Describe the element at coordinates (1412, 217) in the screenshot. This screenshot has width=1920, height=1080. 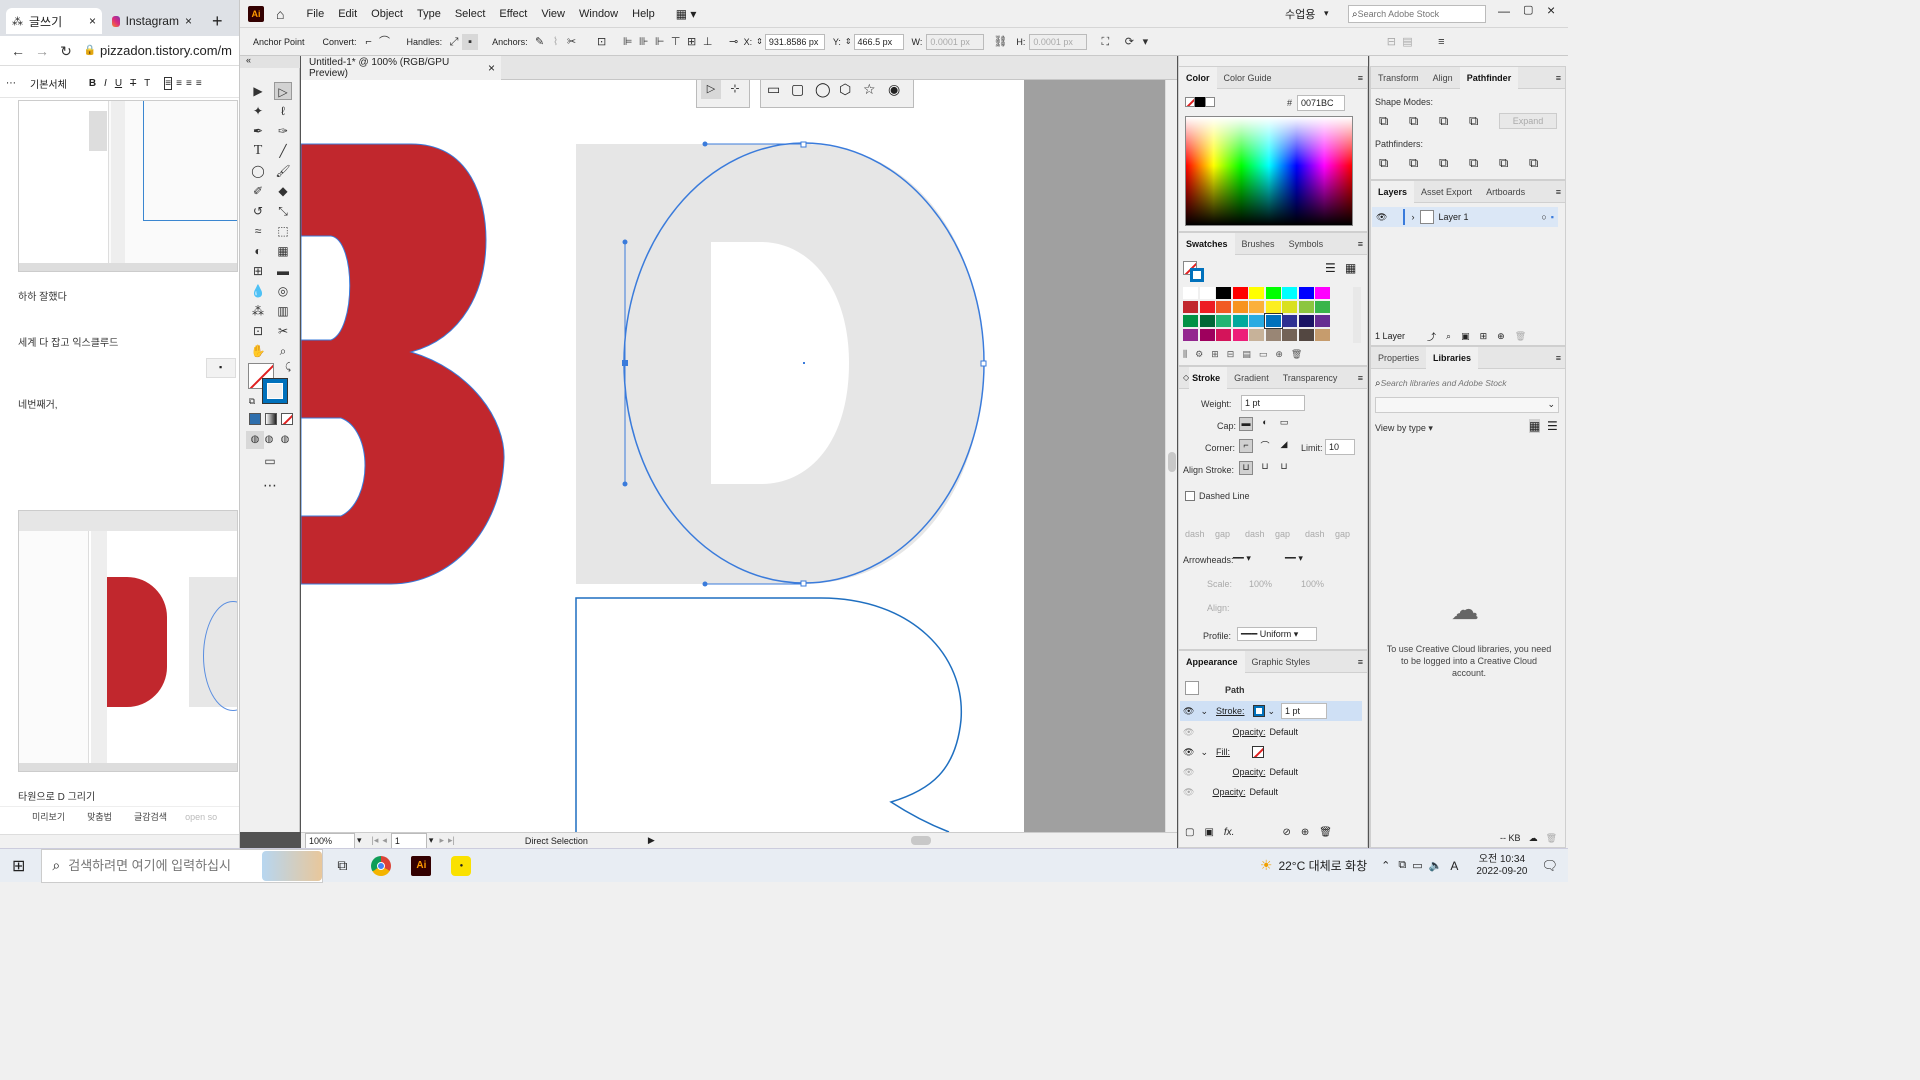
I see `chevron-right-icon: ›` at that location.